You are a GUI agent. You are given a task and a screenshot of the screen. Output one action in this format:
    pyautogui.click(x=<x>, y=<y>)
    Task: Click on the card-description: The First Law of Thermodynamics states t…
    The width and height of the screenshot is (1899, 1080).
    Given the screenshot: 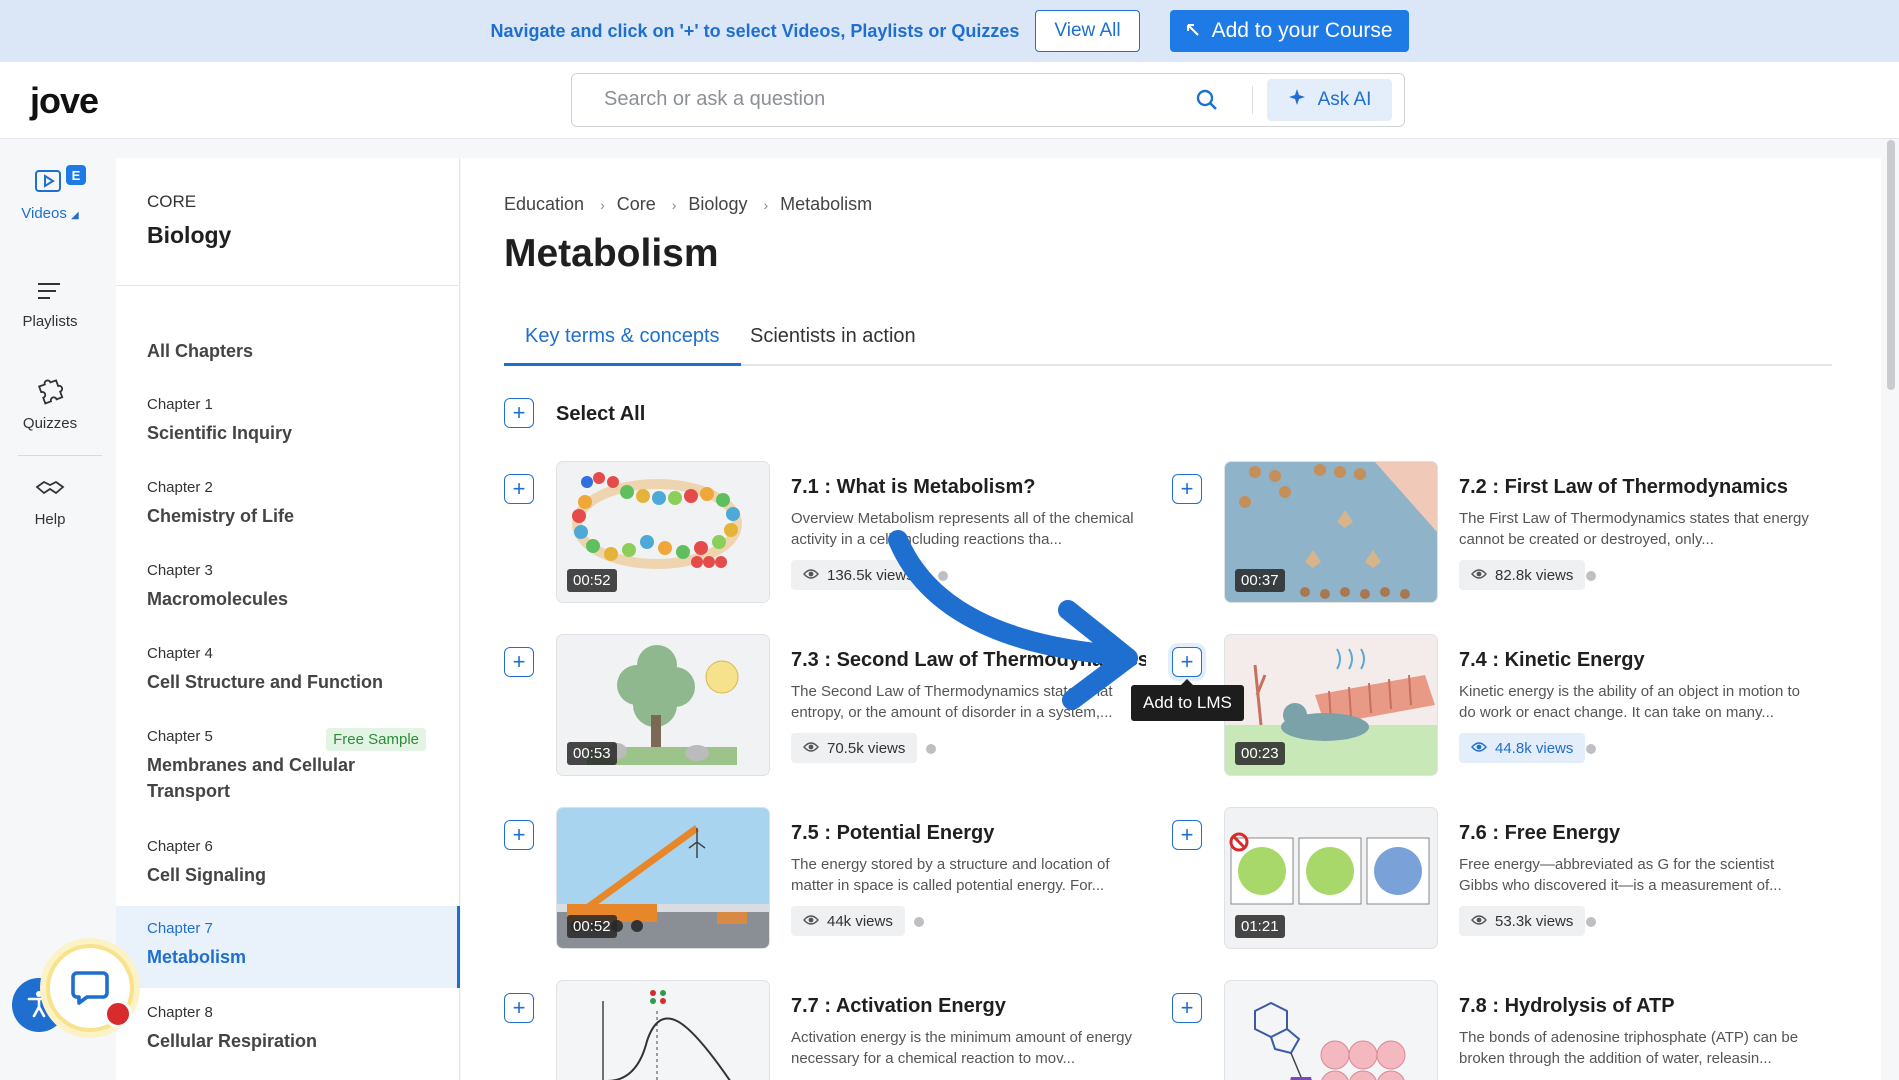 What is the action you would take?
    pyautogui.click(x=1634, y=529)
    